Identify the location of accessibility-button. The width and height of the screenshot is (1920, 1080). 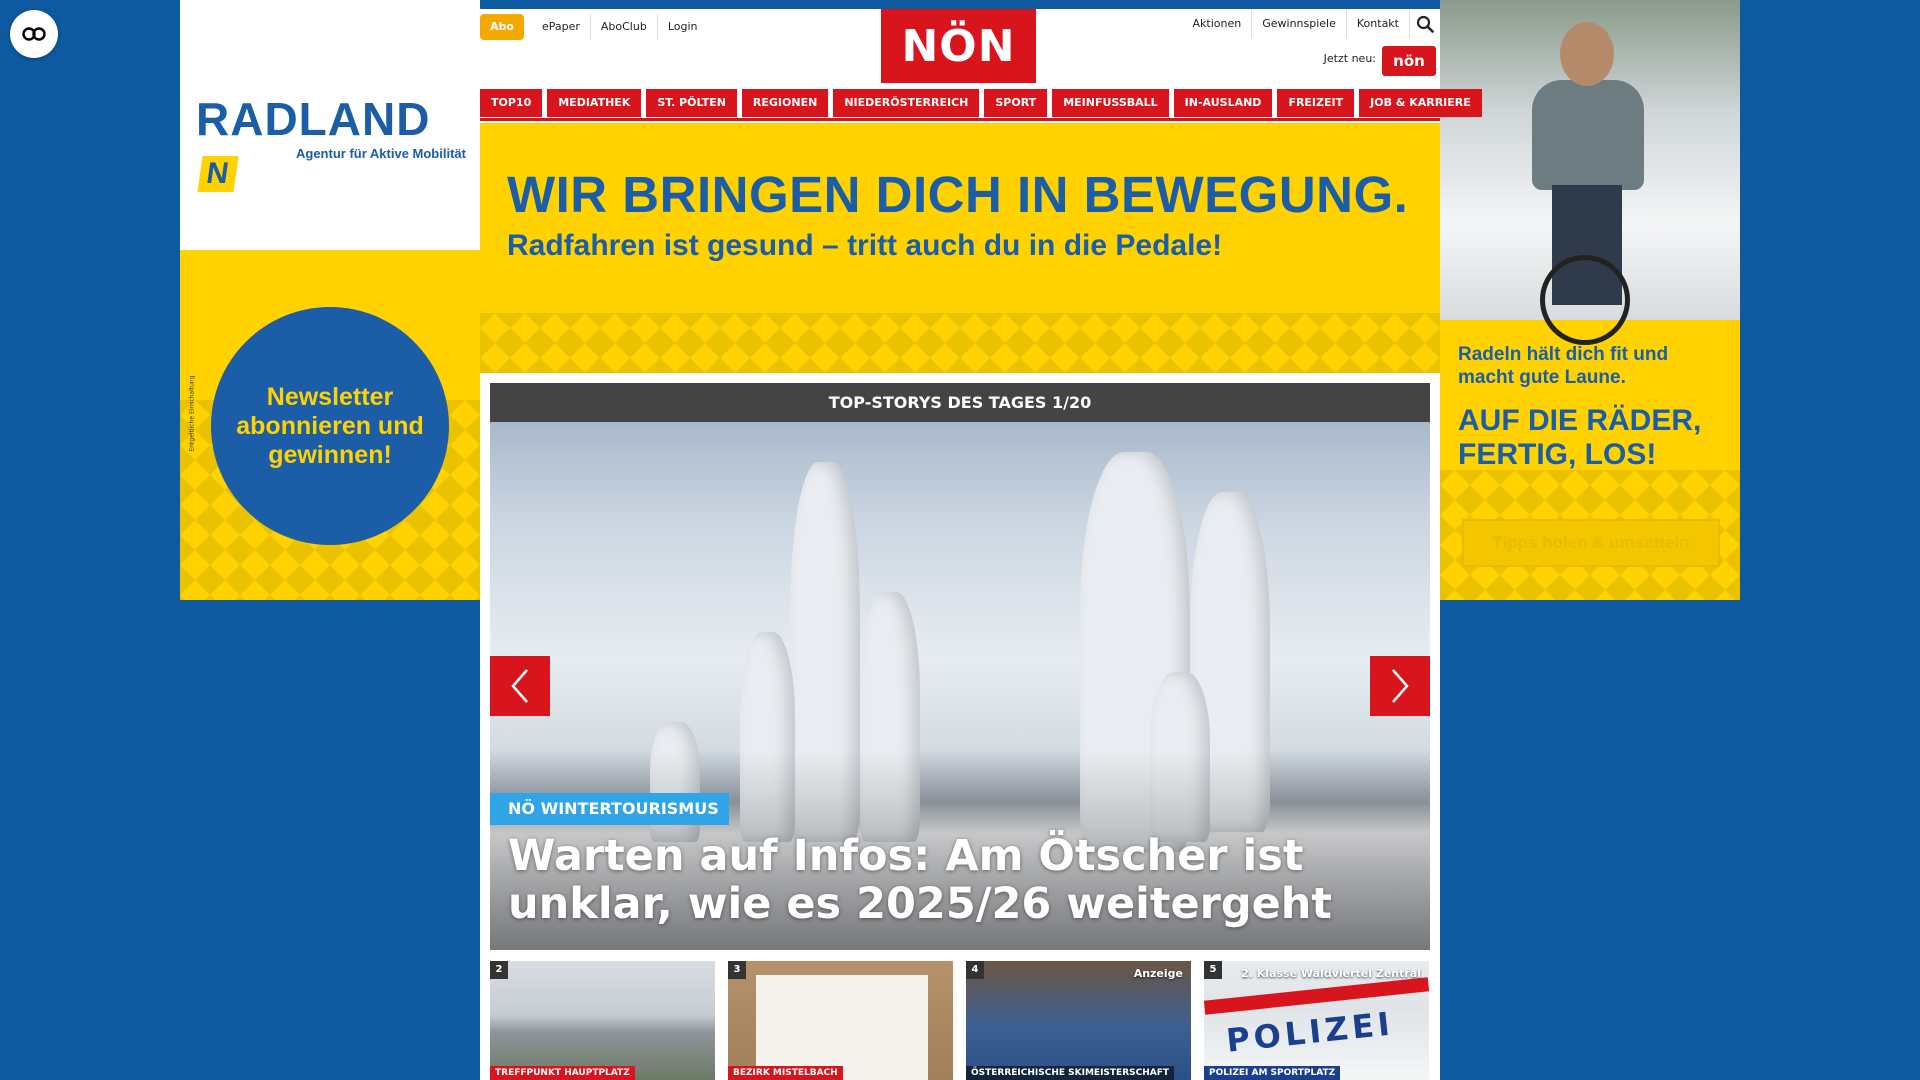
(34, 34).